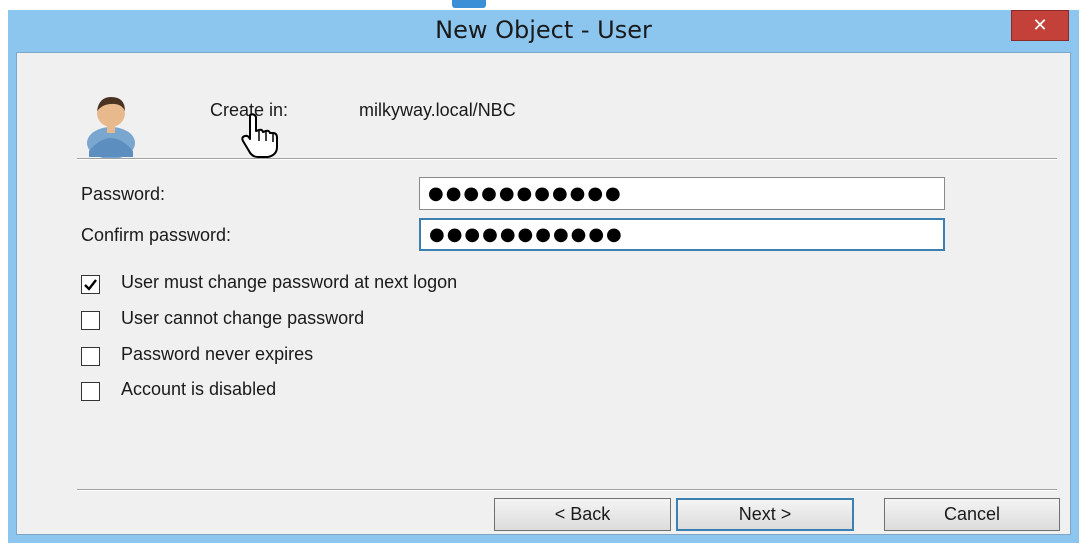 Image resolution: width=1087 pixels, height=548 pixels. Describe the element at coordinates (567, 490) in the screenshot. I see `footer-divider` at that location.